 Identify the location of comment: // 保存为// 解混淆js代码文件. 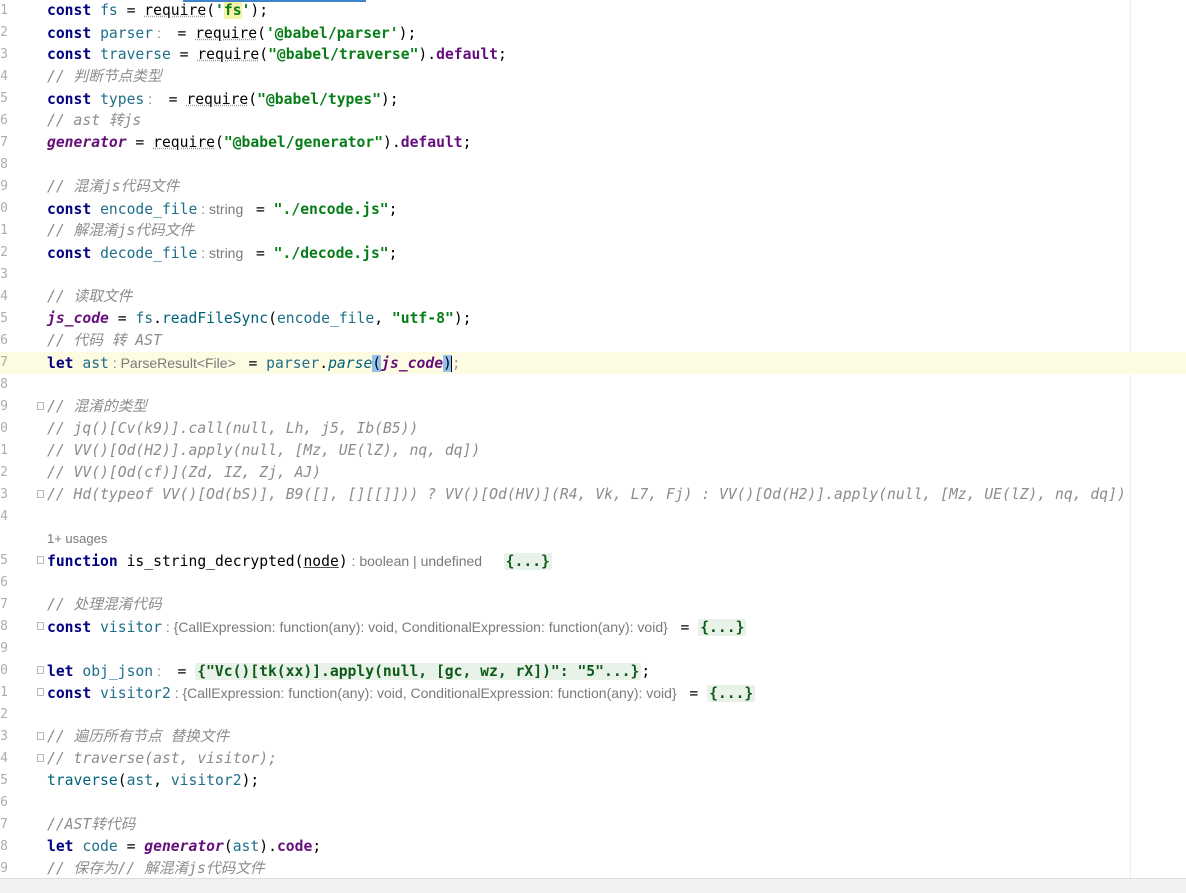
(156, 868).